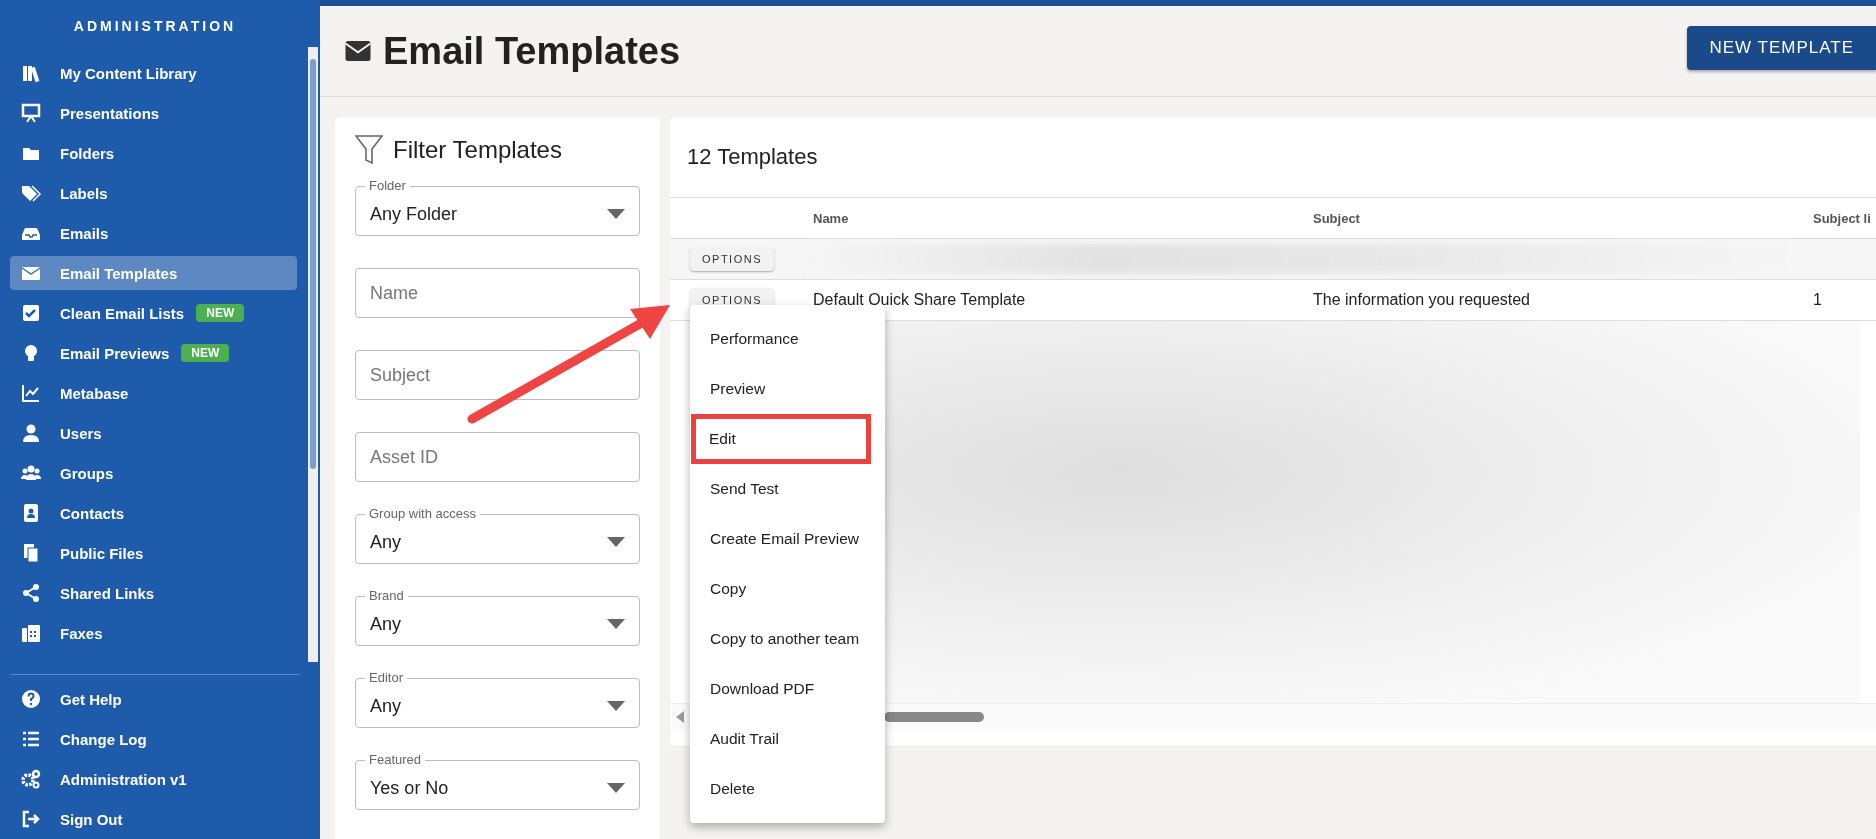 Image resolution: width=1876 pixels, height=839 pixels. What do you see at coordinates (128, 73) in the screenshot?
I see `sidebar-item-label: My Content Library` at bounding box center [128, 73].